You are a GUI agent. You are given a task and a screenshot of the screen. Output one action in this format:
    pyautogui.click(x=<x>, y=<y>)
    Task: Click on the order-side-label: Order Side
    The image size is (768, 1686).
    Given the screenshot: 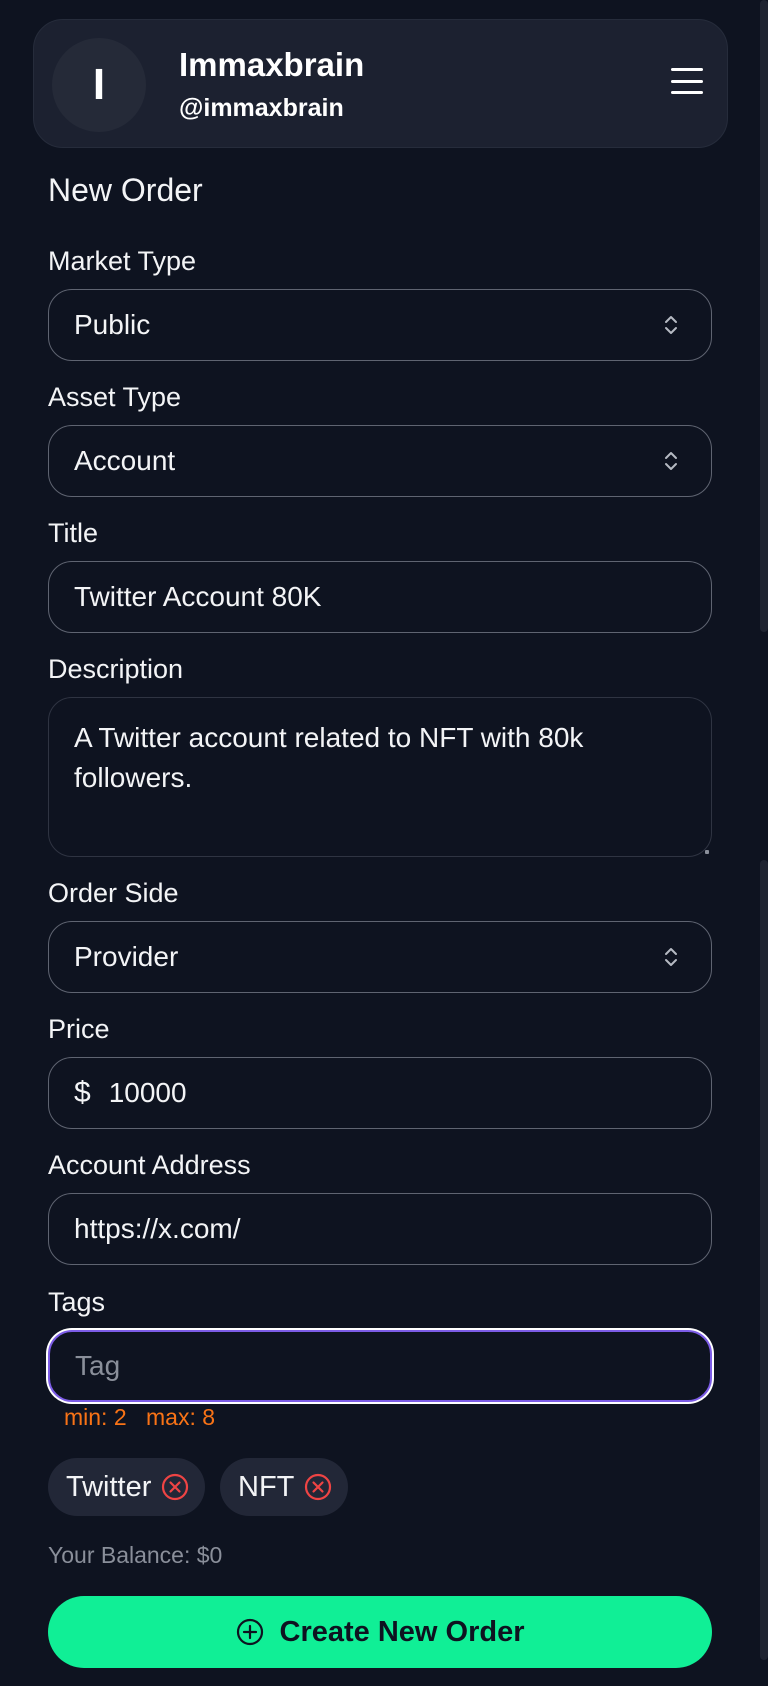 What is the action you would take?
    pyautogui.click(x=113, y=893)
    